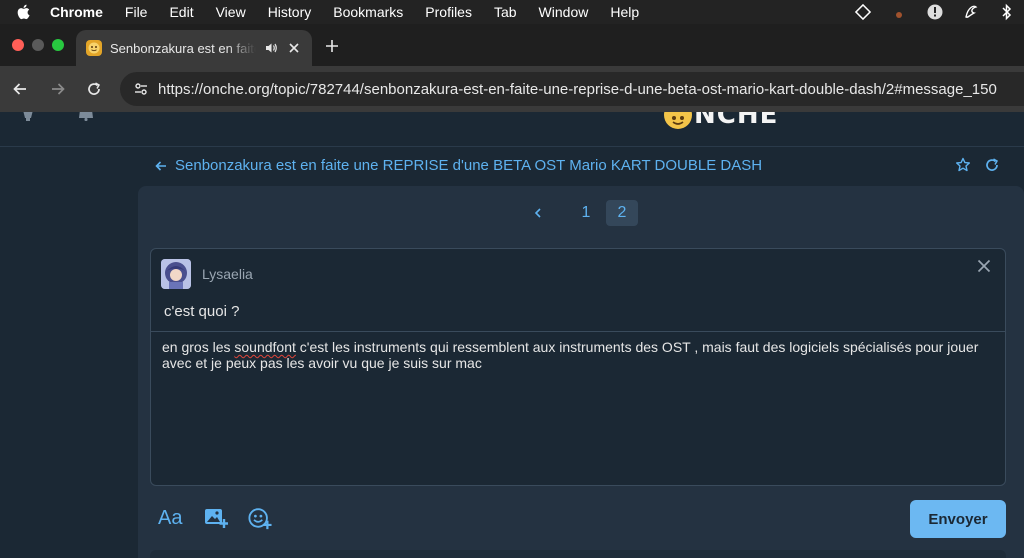 The width and height of the screenshot is (1024, 558). I want to click on tab-close-icon, so click(294, 48).